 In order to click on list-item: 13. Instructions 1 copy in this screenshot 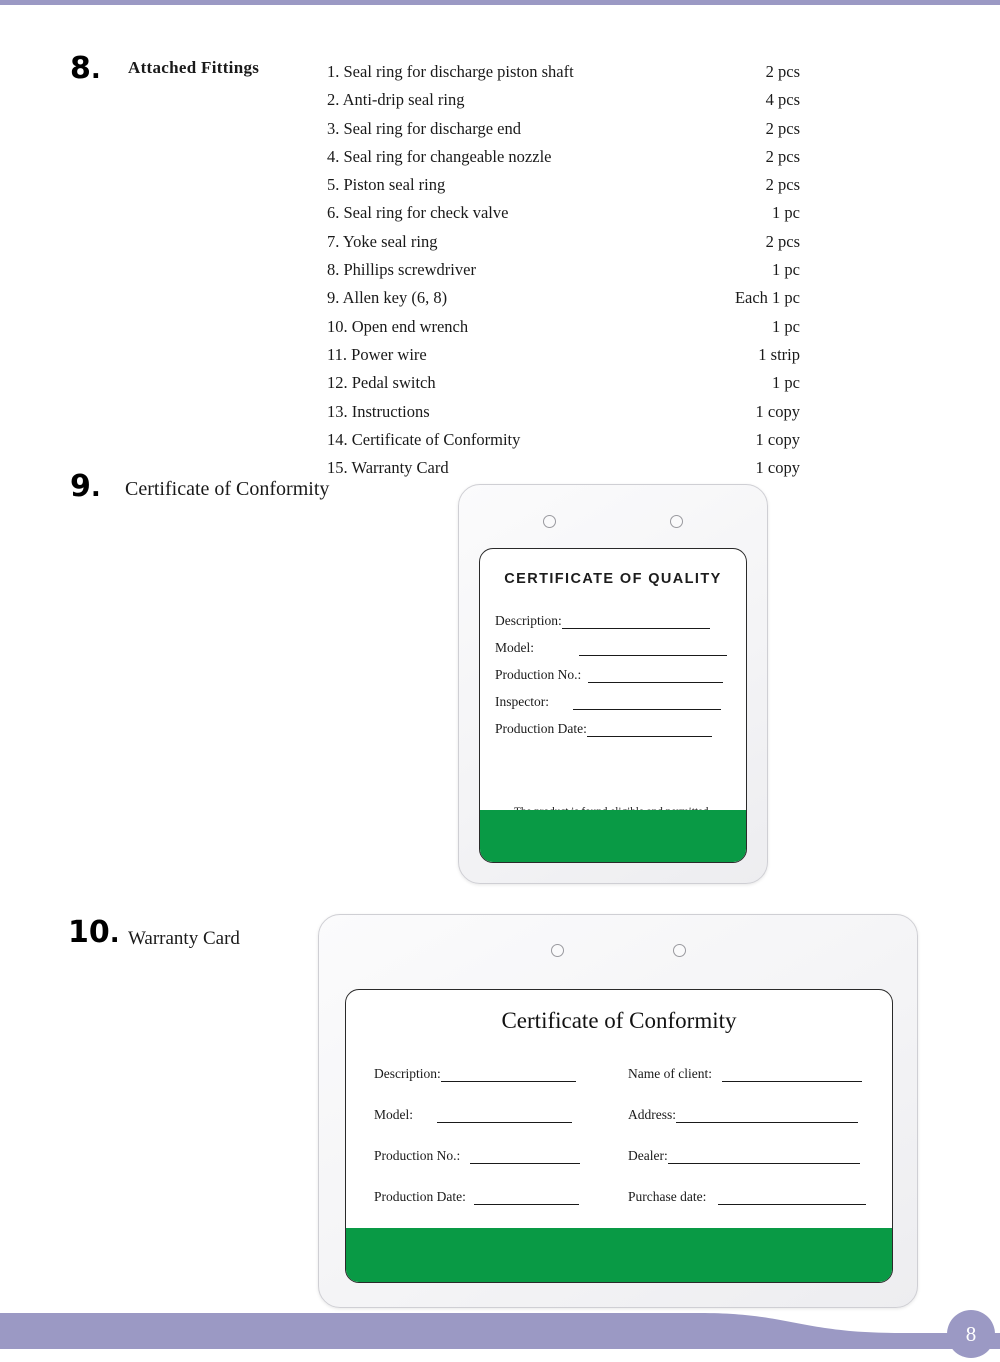, I will do `click(563, 412)`.